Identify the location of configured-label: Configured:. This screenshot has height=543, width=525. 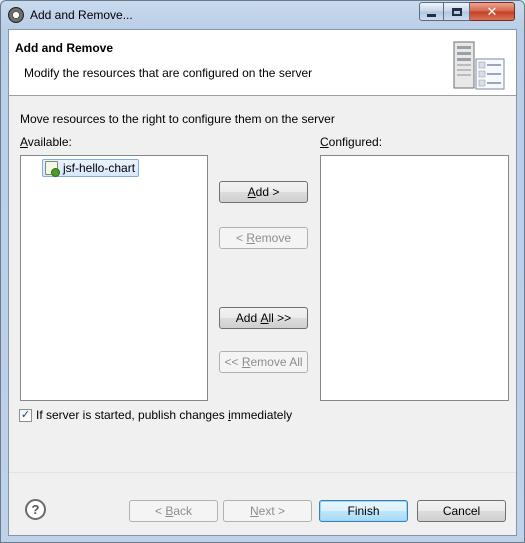
(351, 142).